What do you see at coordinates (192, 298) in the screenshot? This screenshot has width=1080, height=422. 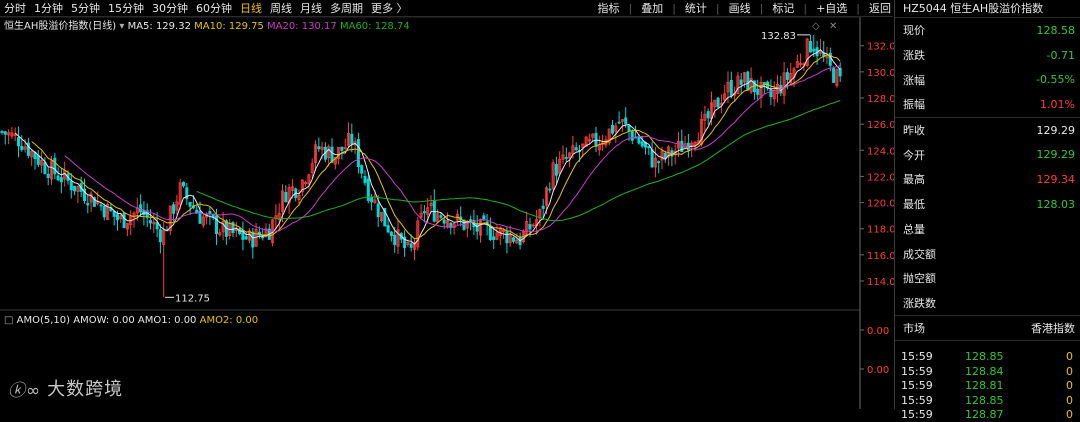 I see `low-label: 112.75` at bounding box center [192, 298].